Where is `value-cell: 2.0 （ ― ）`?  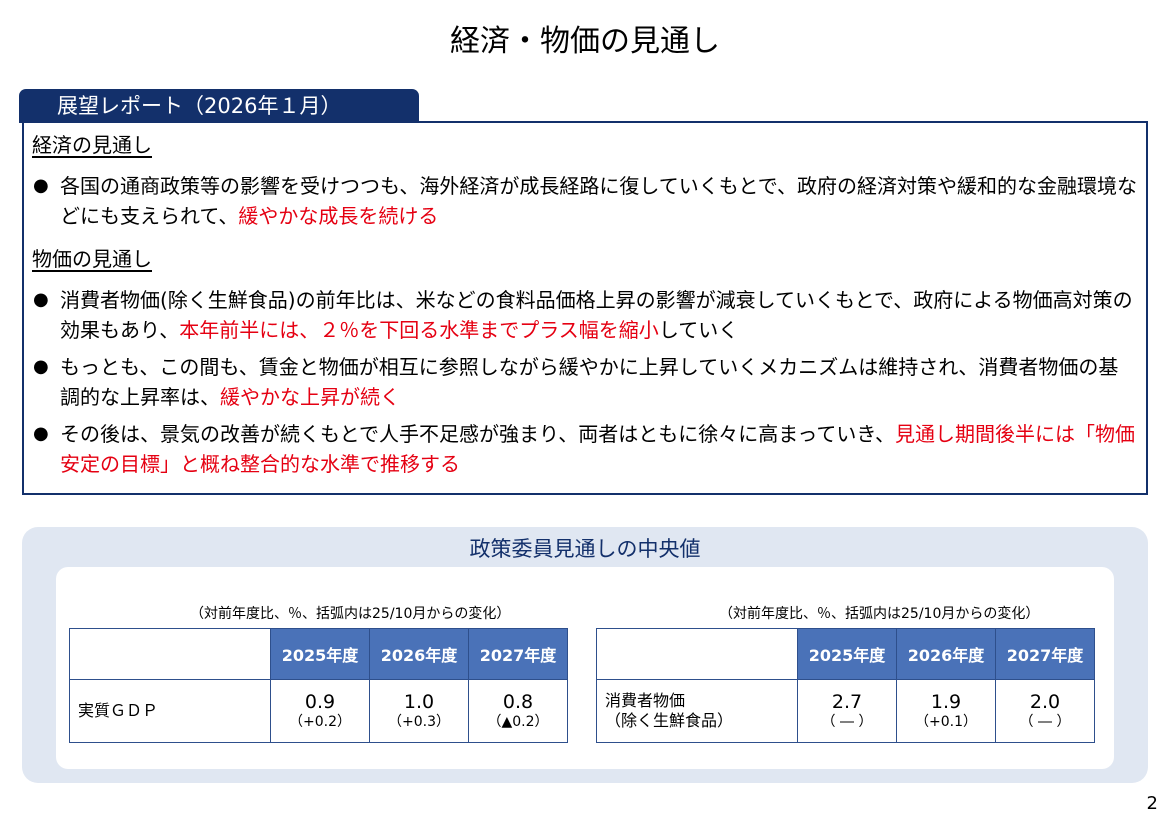
value-cell: 2.0 （ ― ） is located at coordinates (1045, 711).